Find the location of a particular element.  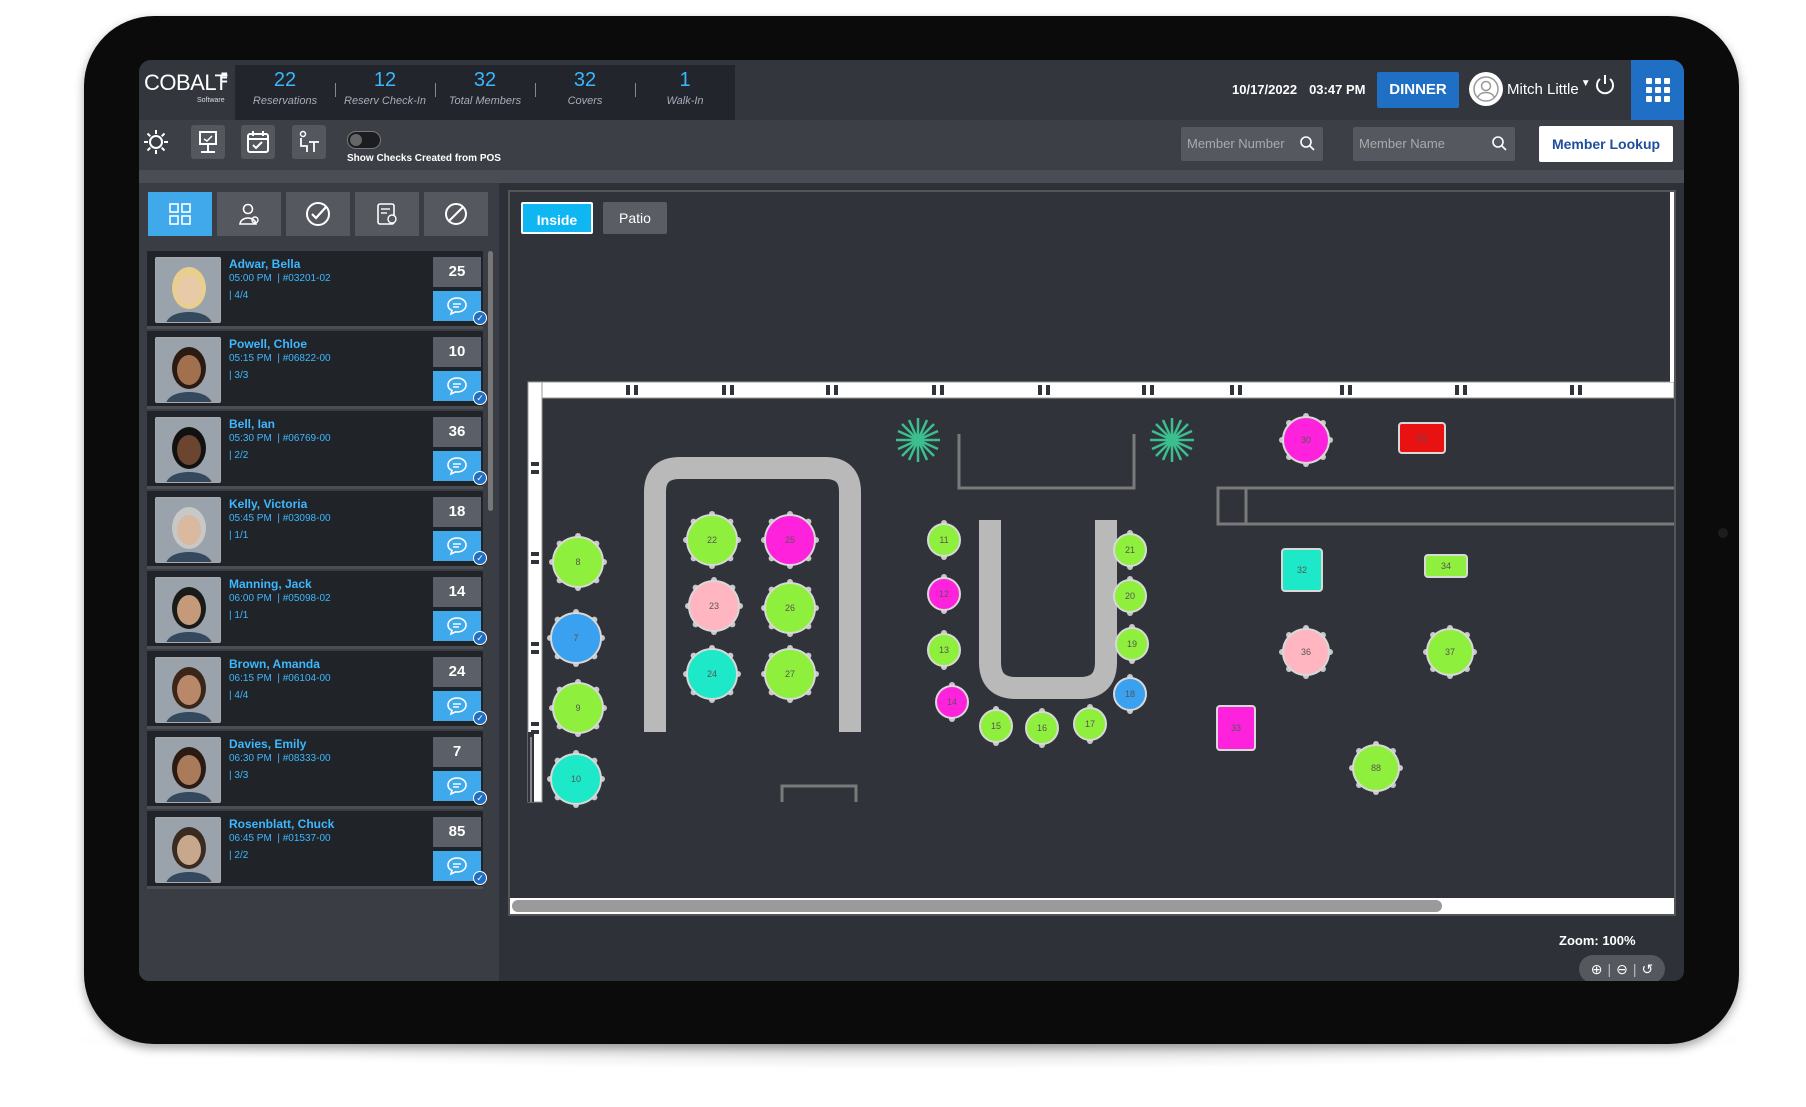

table-37: 37 is located at coordinates (1450, 652).